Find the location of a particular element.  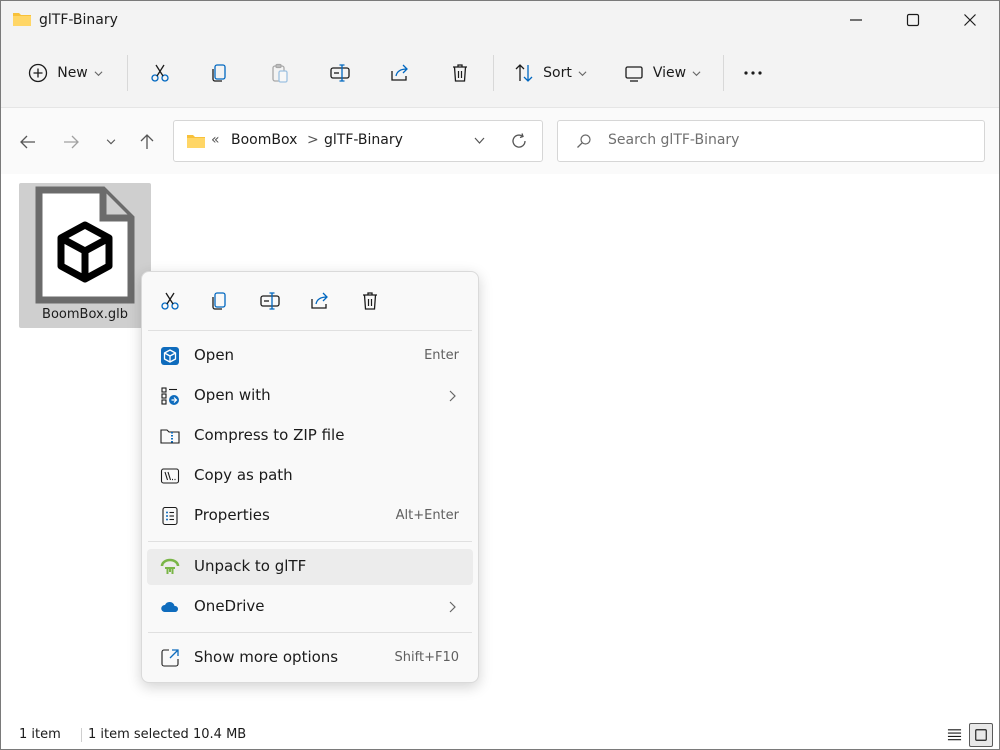

rename-button is located at coordinates (340, 73).